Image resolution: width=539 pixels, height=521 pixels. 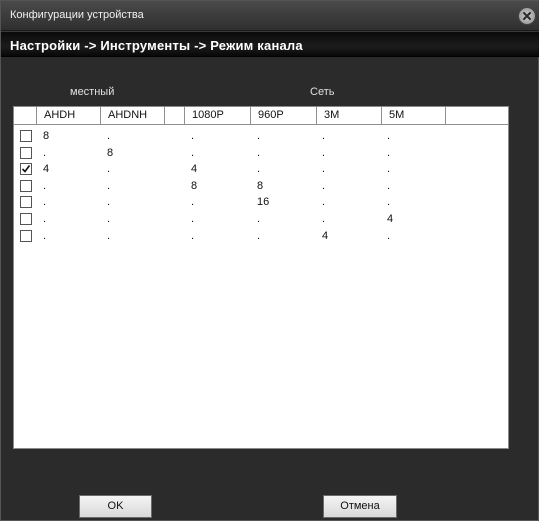 What do you see at coordinates (46, 136) in the screenshot?
I see `cell-ahdh: 8` at bounding box center [46, 136].